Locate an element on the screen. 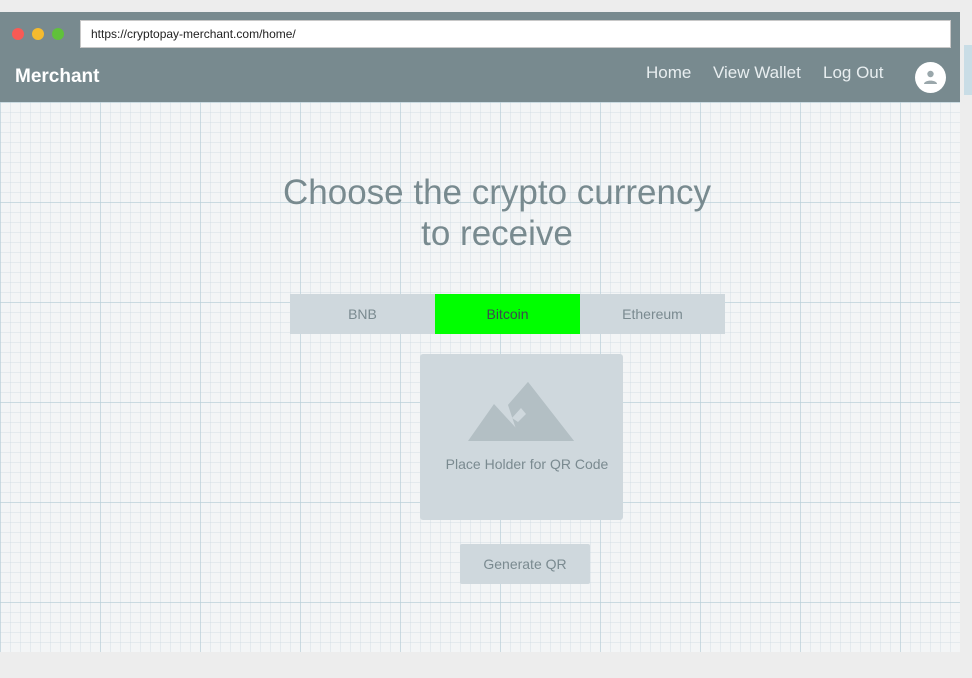 The height and width of the screenshot is (678, 972). nav-home-link: Home is located at coordinates (668, 73).